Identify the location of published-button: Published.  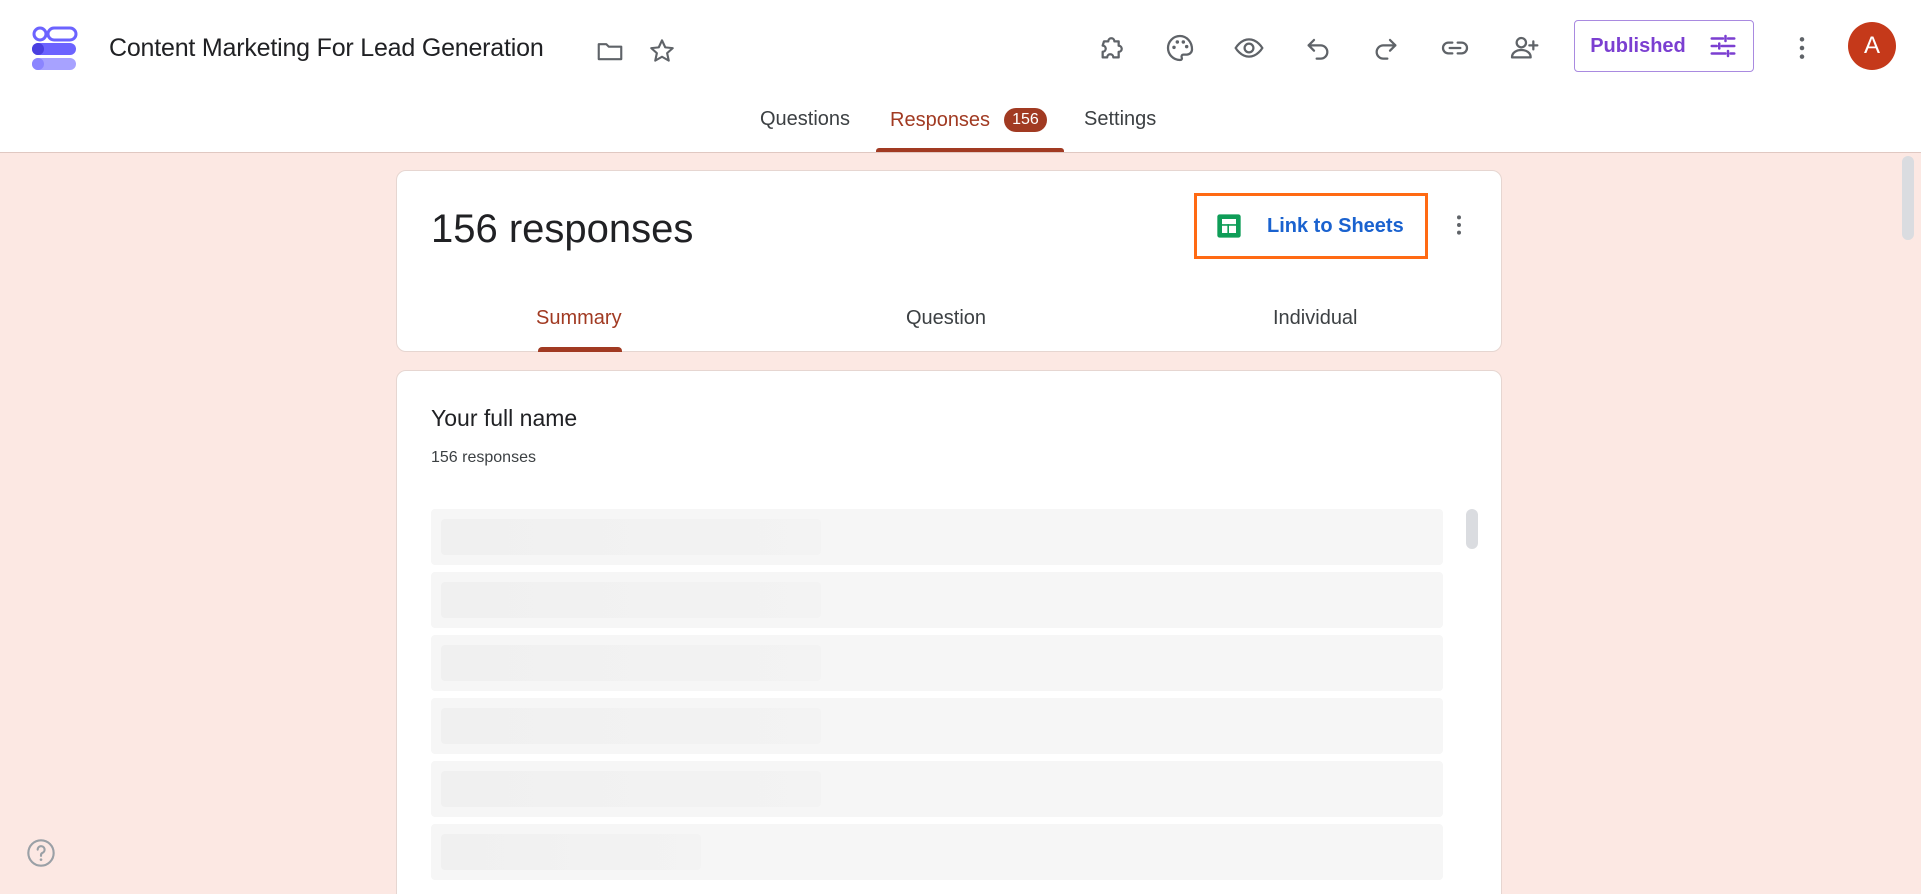
(1664, 46).